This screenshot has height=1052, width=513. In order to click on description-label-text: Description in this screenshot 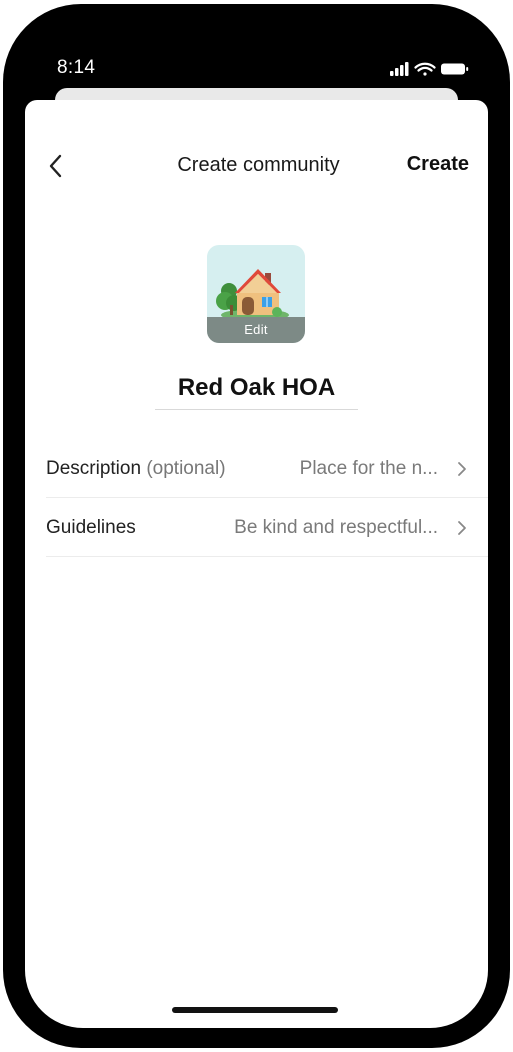, I will do `click(94, 468)`.